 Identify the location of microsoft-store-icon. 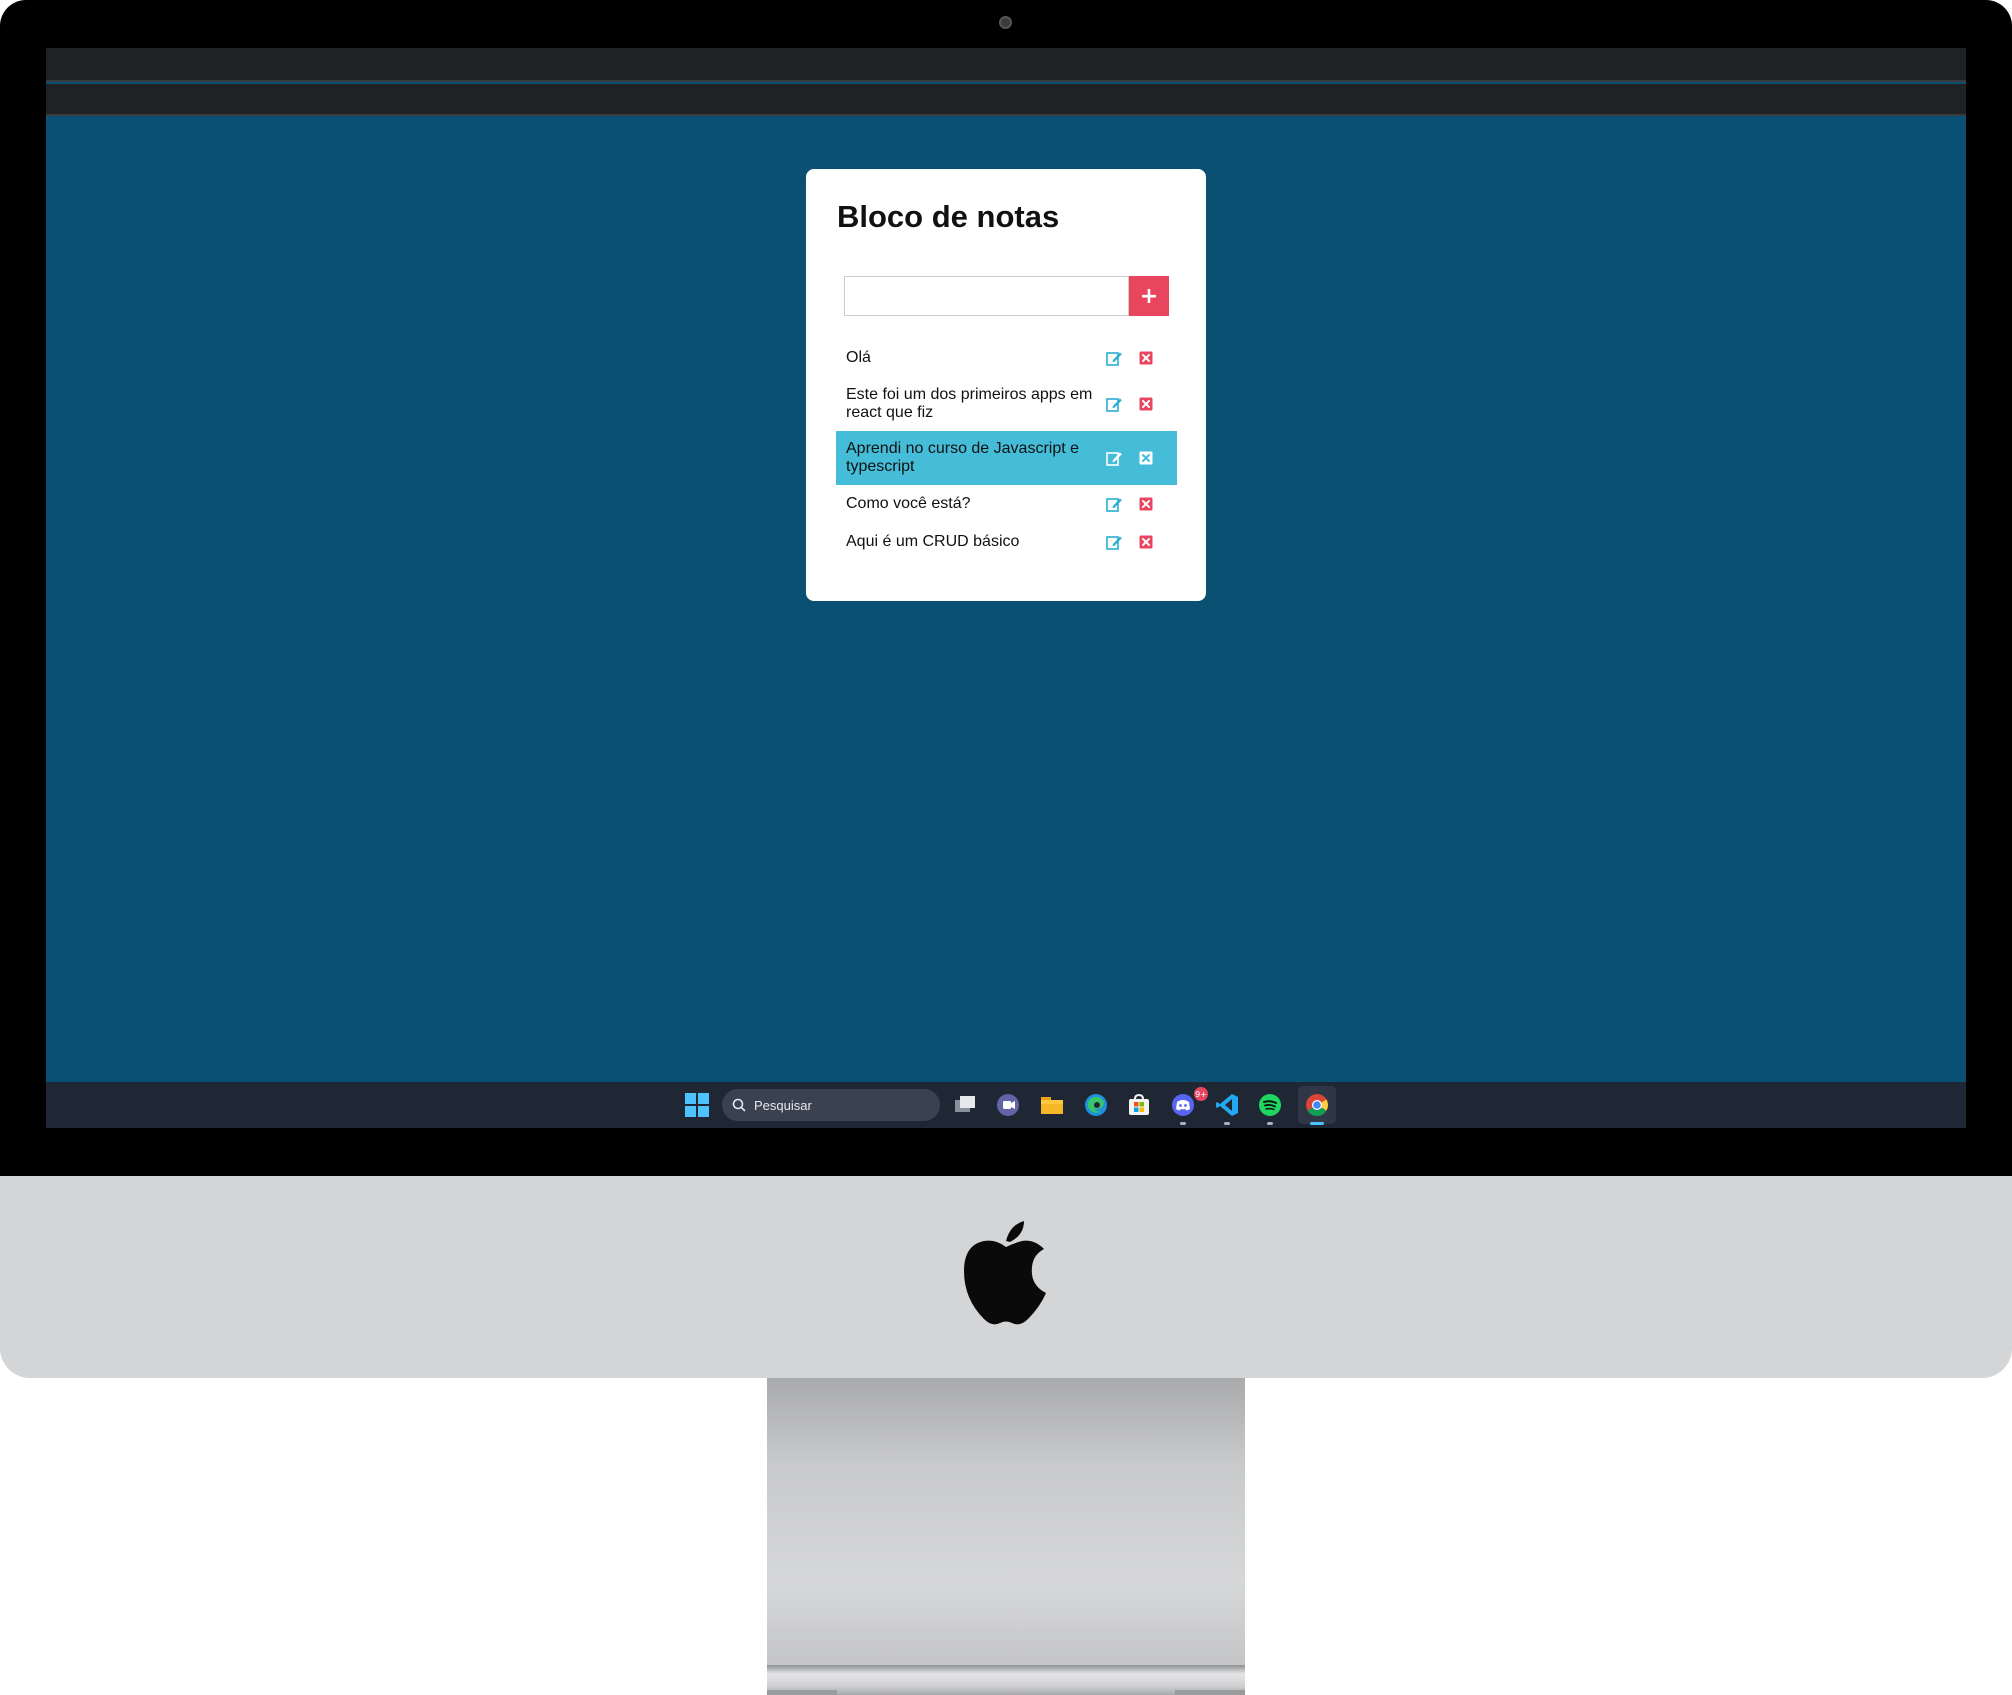
(1139, 1105).